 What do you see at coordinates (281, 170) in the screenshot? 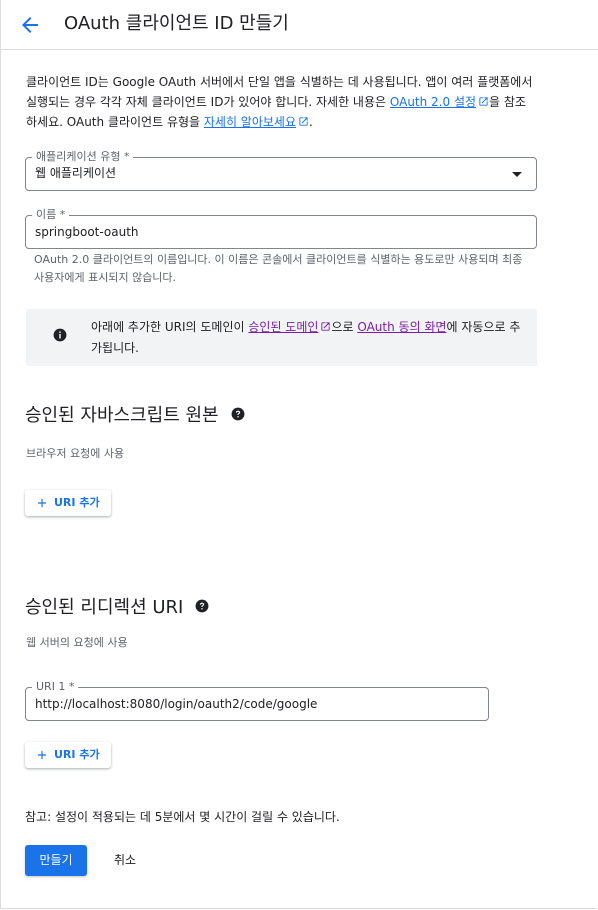
I see `app-type-select: 애플리케이션 유형 * 웹 애플리케이션` at bounding box center [281, 170].